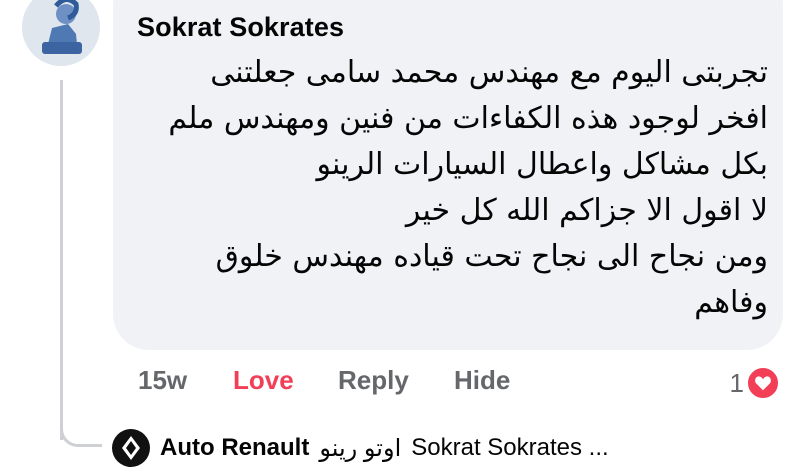 This screenshot has width=810, height=468. What do you see at coordinates (263, 380) in the screenshot?
I see `love-button: Love` at bounding box center [263, 380].